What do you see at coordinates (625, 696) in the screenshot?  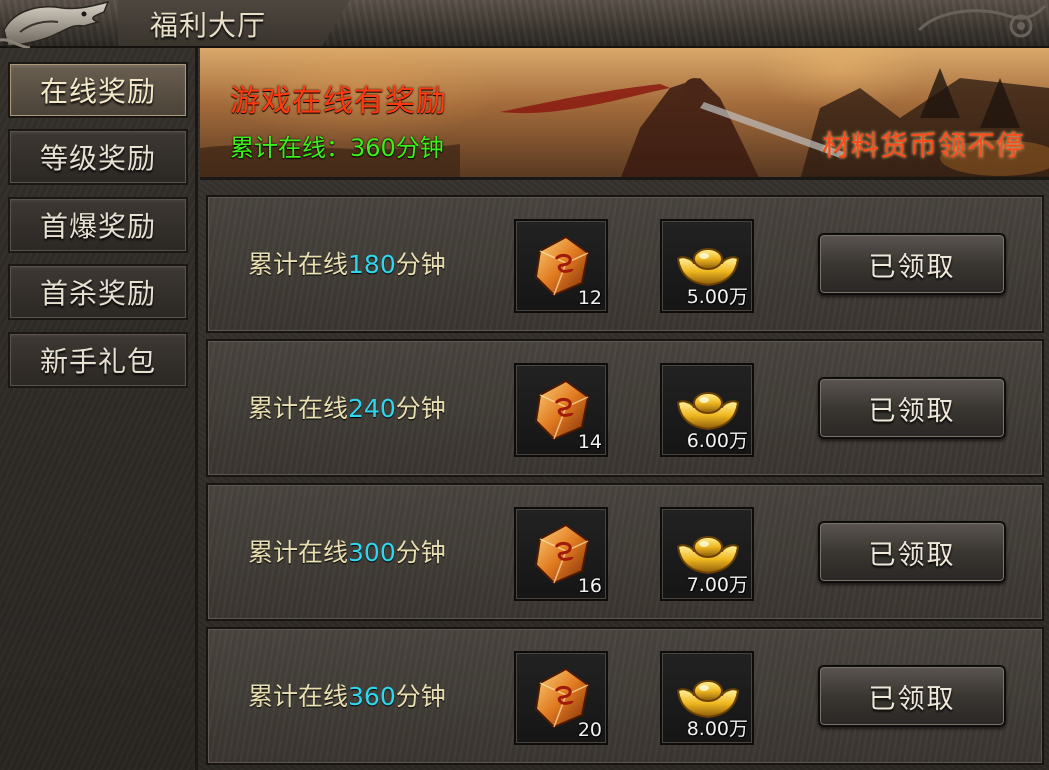 I see `reward-row: 累计在线360分钟 20 8.00万 已领取` at bounding box center [625, 696].